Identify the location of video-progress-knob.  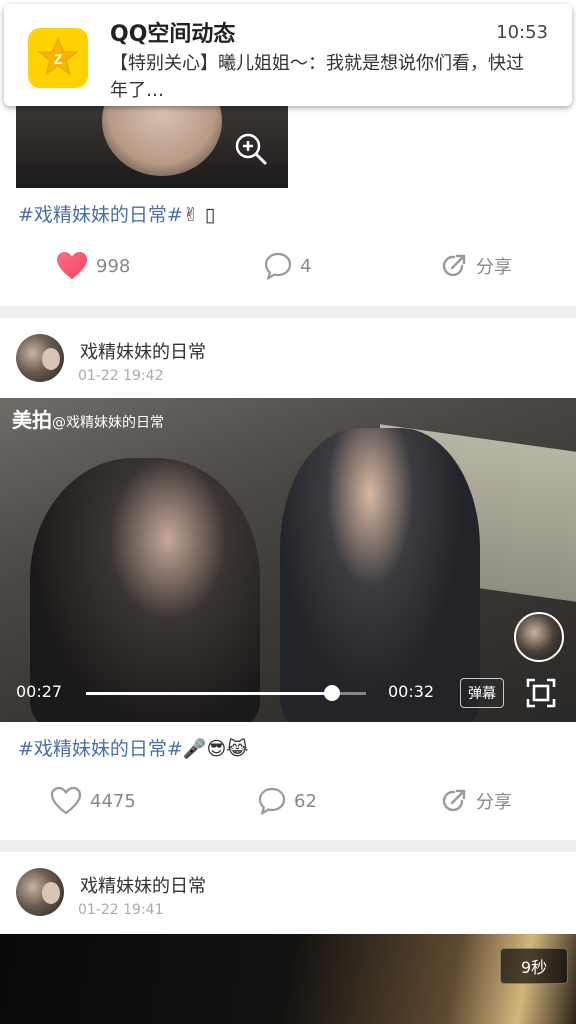
(332, 693).